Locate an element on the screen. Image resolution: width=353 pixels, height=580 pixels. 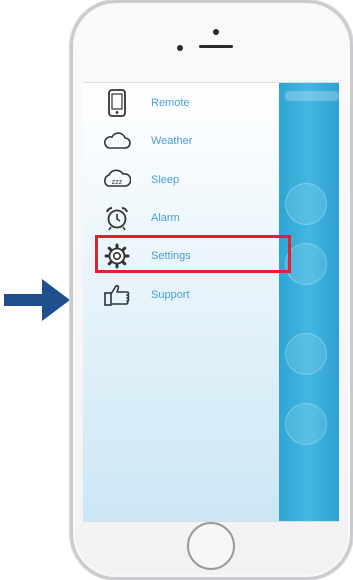
menu-item-support: Support is located at coordinates (188, 295).